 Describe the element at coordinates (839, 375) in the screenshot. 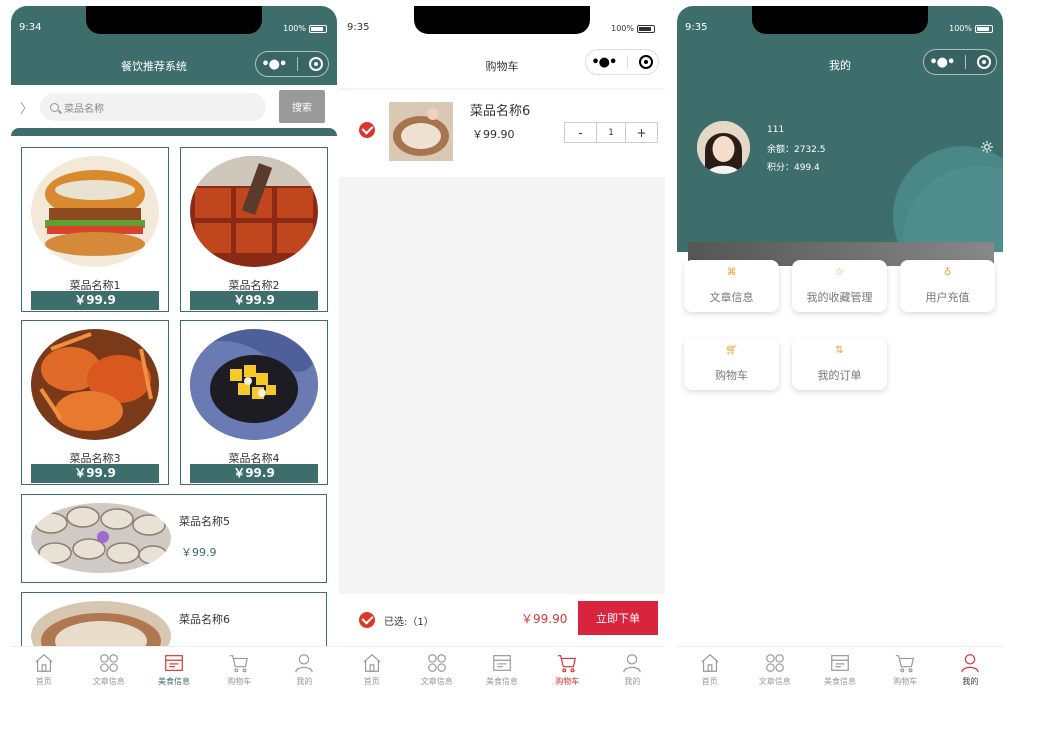

I see `menu-label: 我的订单` at that location.